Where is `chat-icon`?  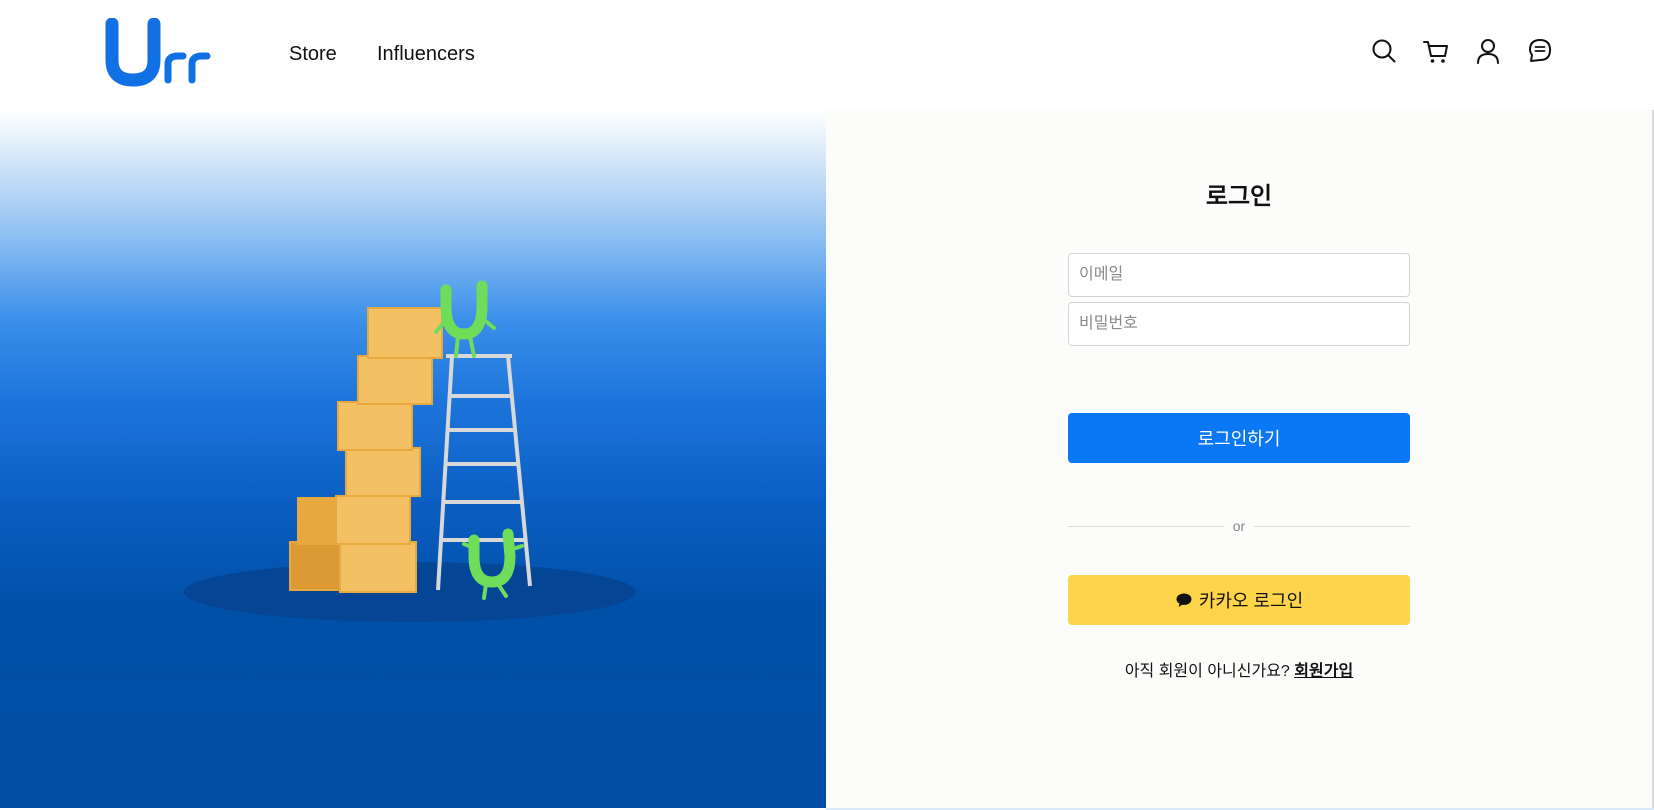 chat-icon is located at coordinates (1540, 51).